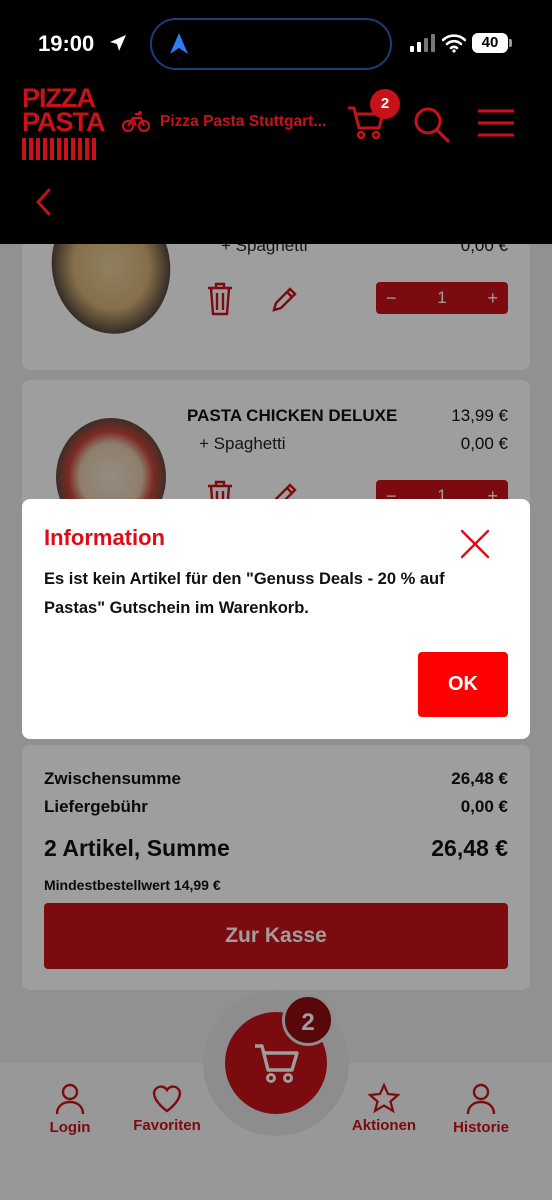 This screenshot has height=1200, width=552. Describe the element at coordinates (44, 202) in the screenshot. I see `back-icon` at that location.